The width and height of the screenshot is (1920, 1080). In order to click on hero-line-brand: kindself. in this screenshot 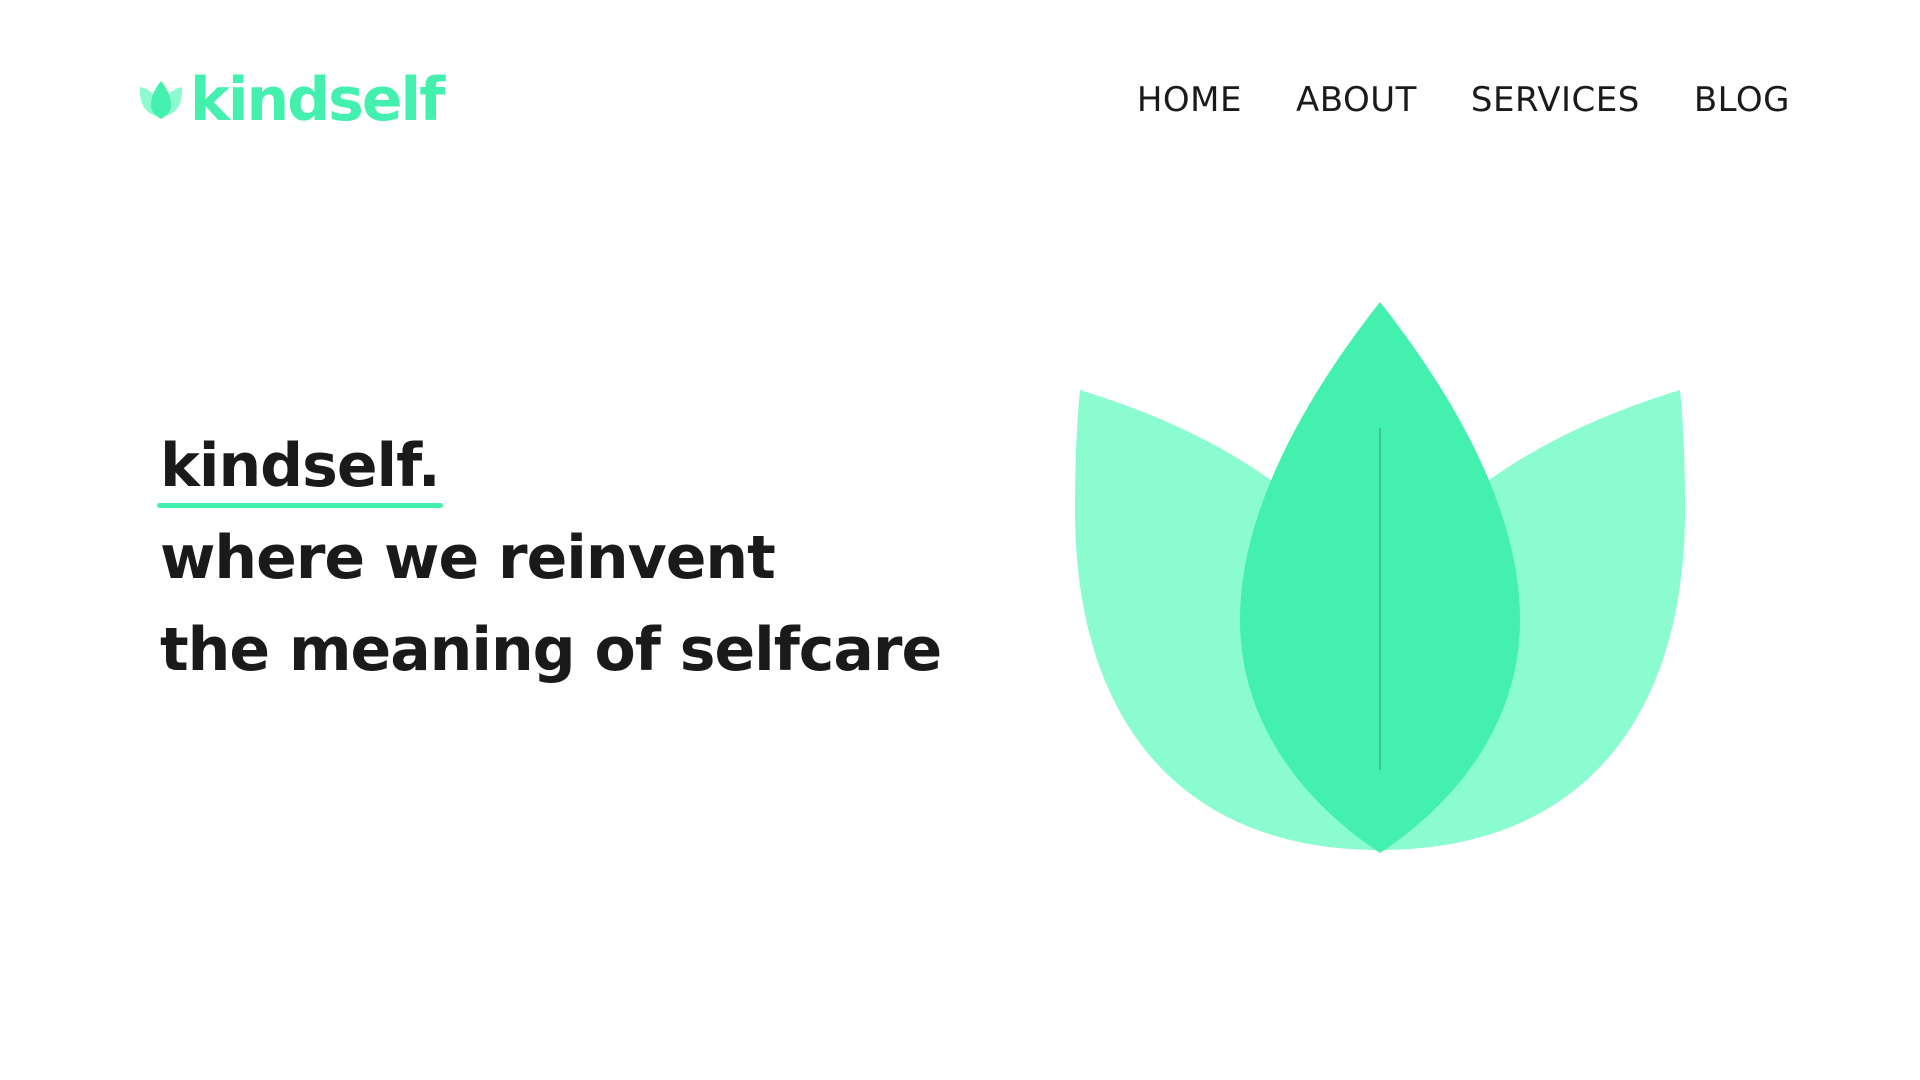, I will do `click(549, 466)`.